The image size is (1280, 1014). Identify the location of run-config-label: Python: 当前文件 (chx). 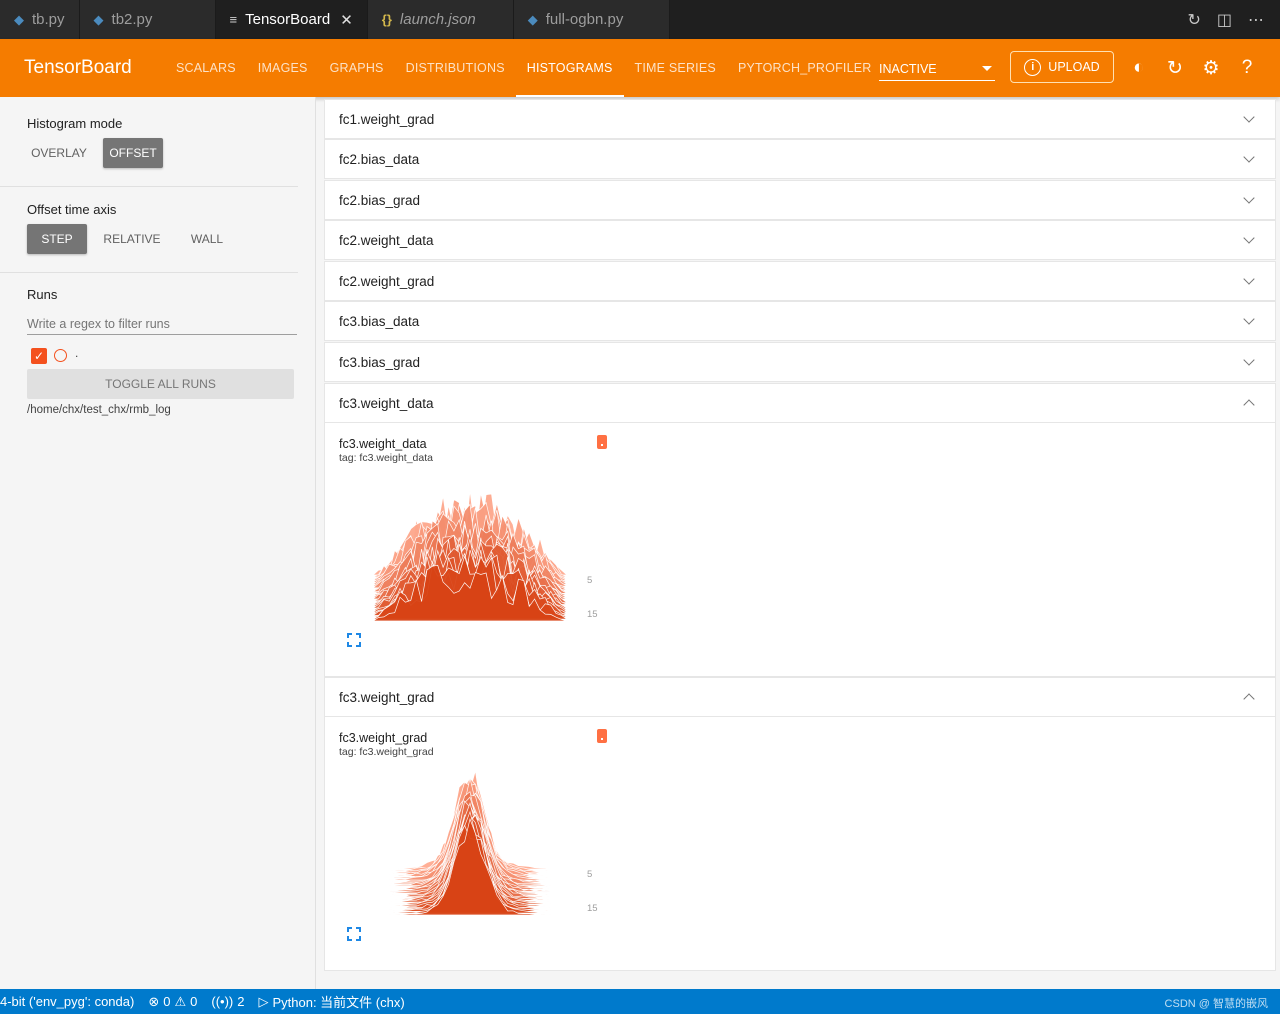
(338, 1002).